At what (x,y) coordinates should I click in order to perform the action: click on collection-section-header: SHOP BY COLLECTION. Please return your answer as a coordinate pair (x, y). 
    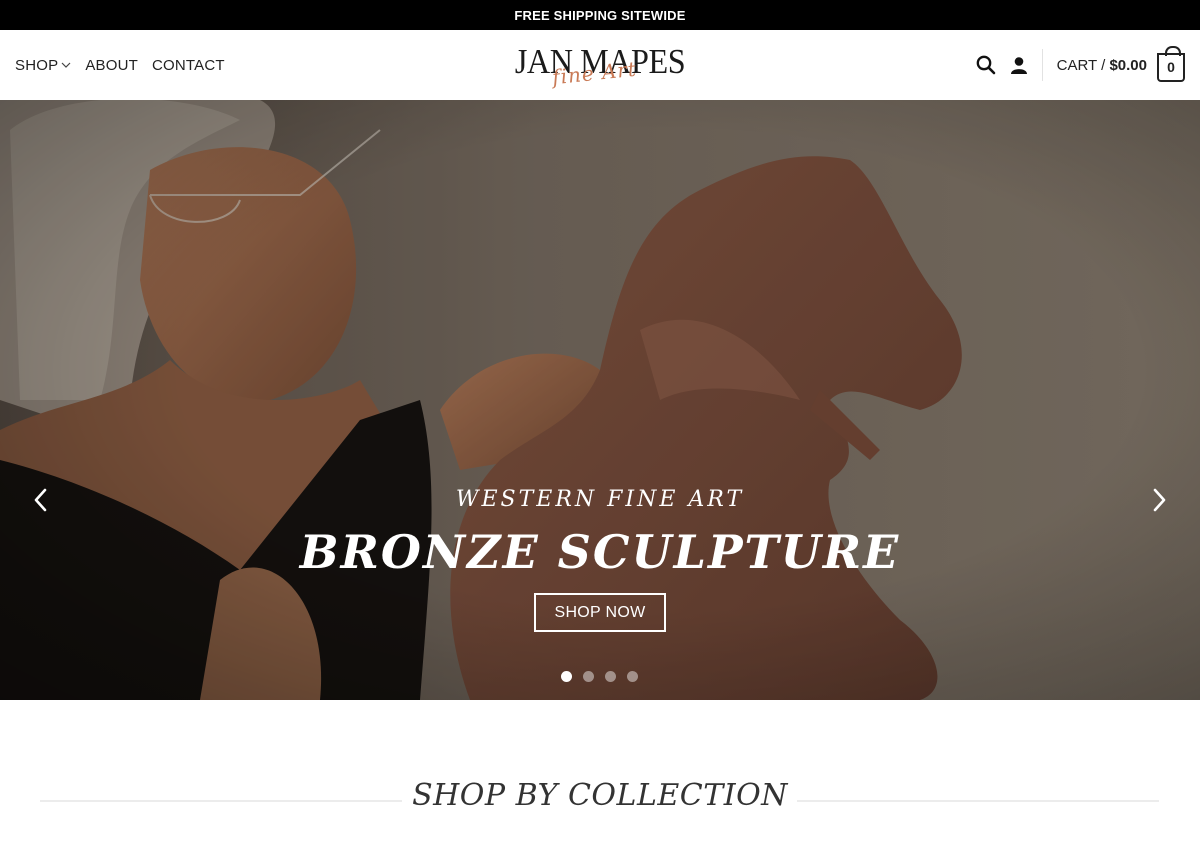
    Looking at the image, I should click on (600, 801).